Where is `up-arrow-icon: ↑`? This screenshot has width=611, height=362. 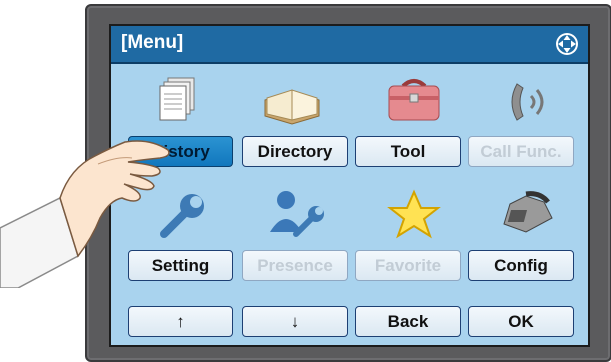
up-arrow-icon: ↑ is located at coordinates (180, 321).